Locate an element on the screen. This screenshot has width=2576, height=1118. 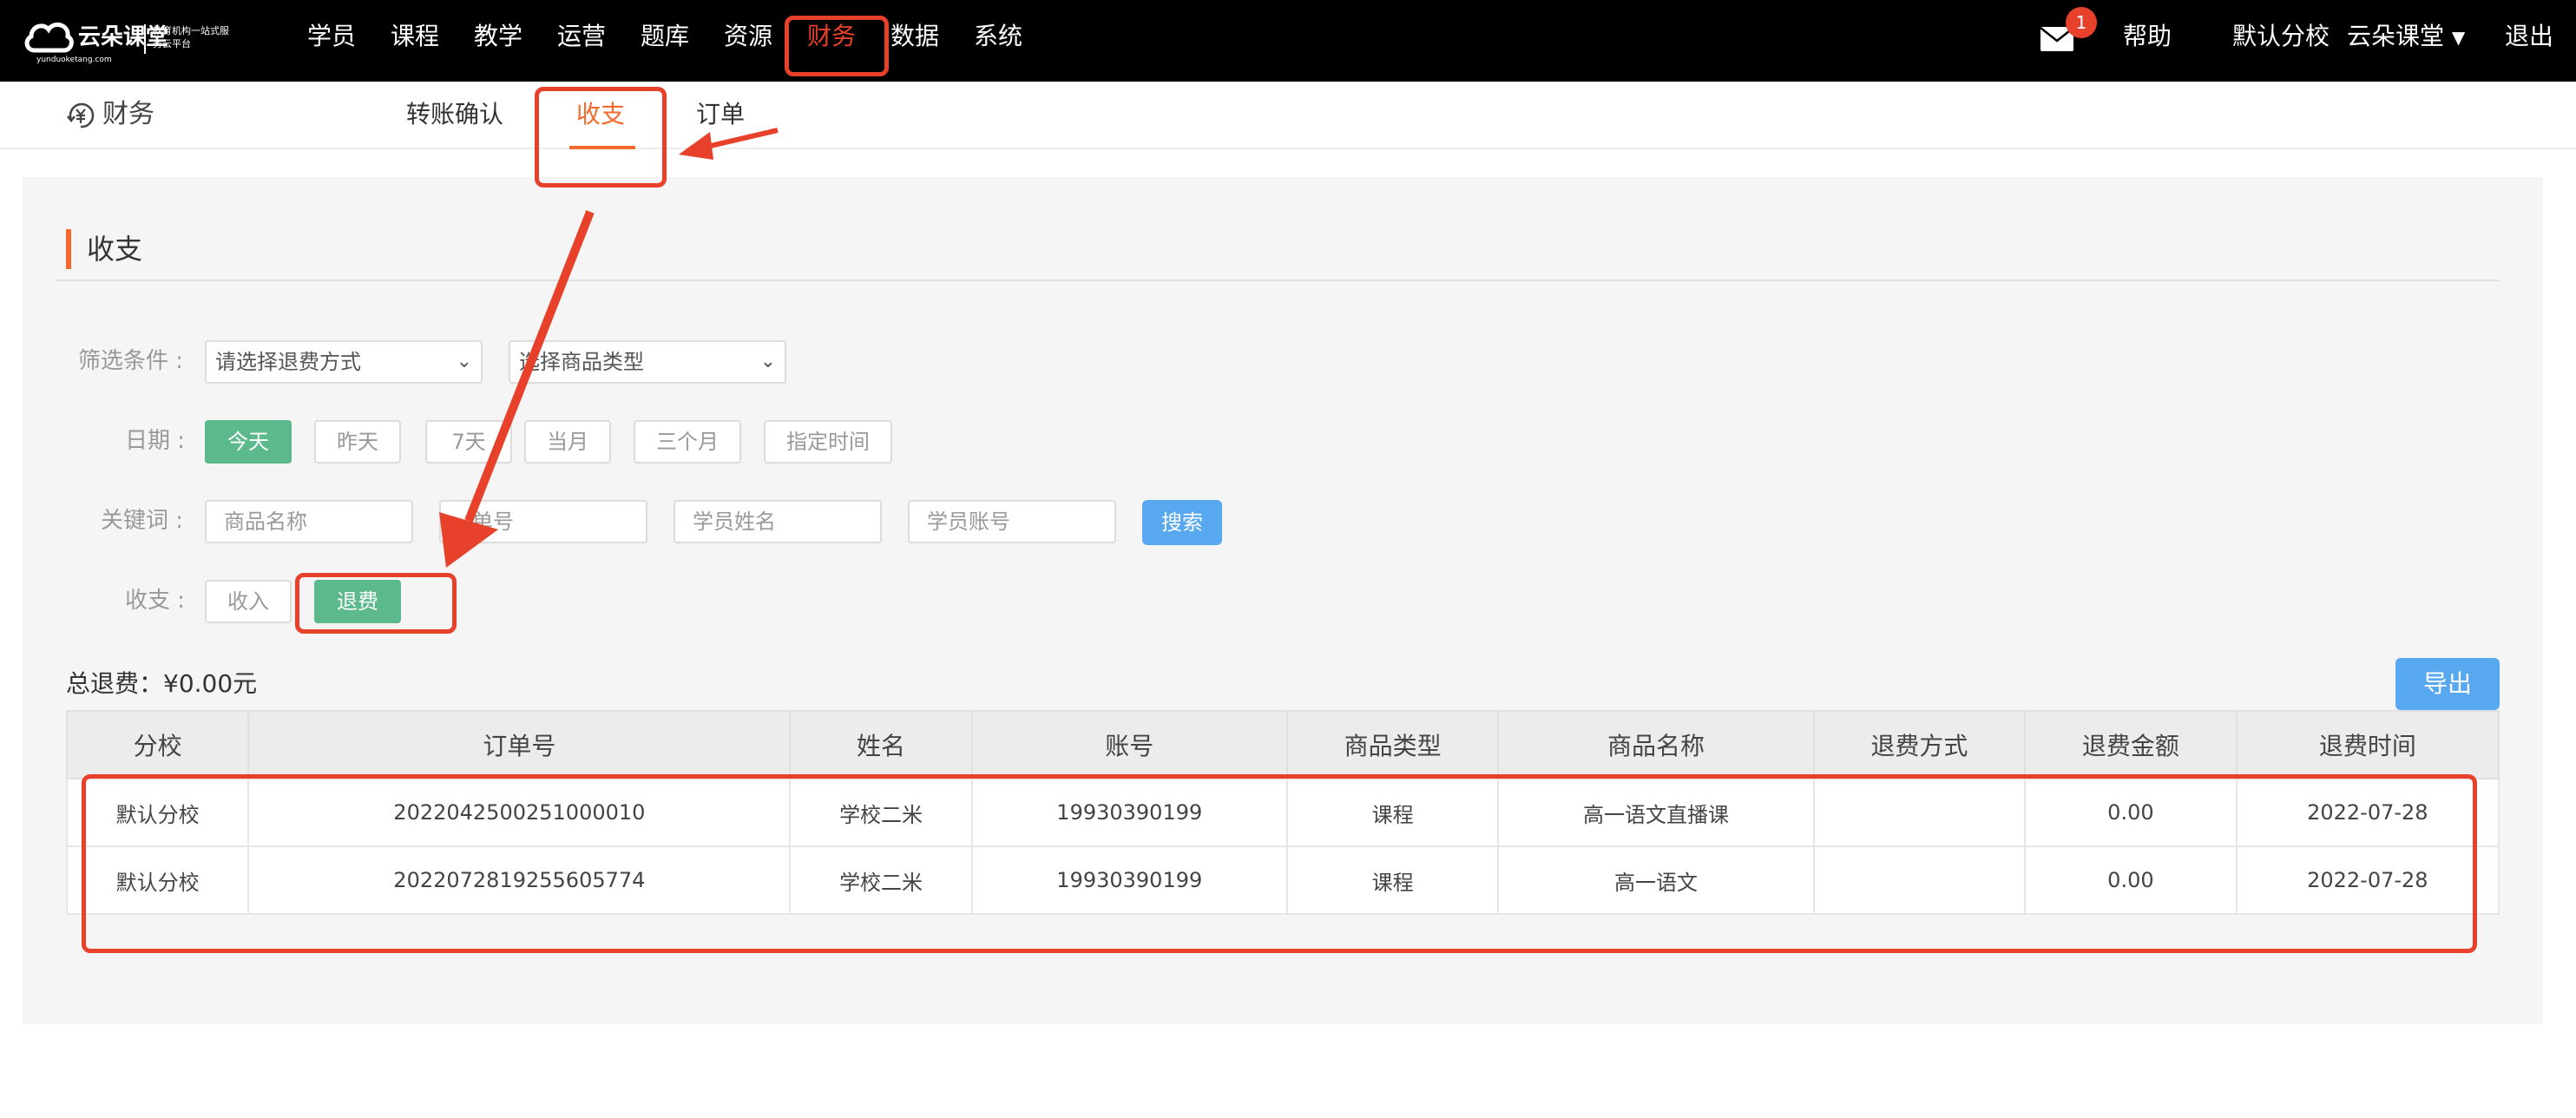
annotation-arrows is located at coordinates (609, 348).